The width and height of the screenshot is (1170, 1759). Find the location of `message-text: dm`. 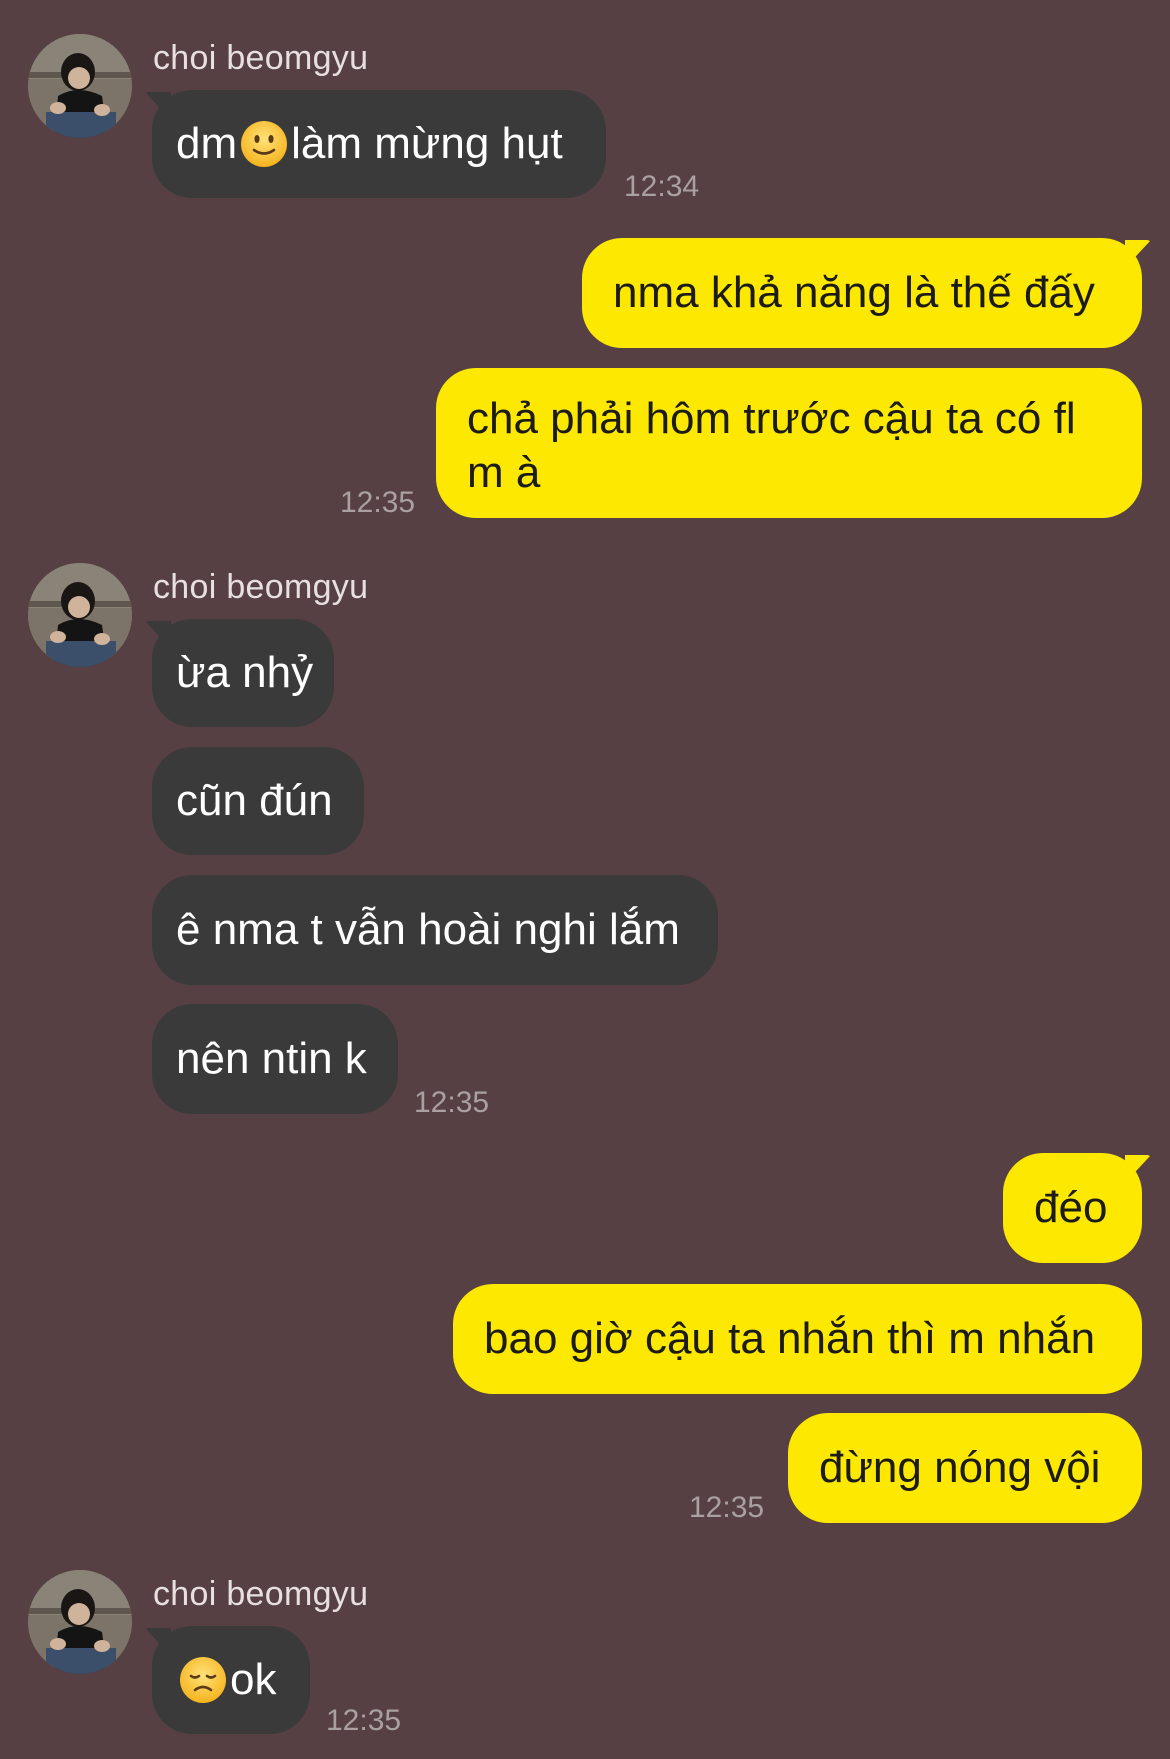

message-text: dm is located at coordinates (207, 143).